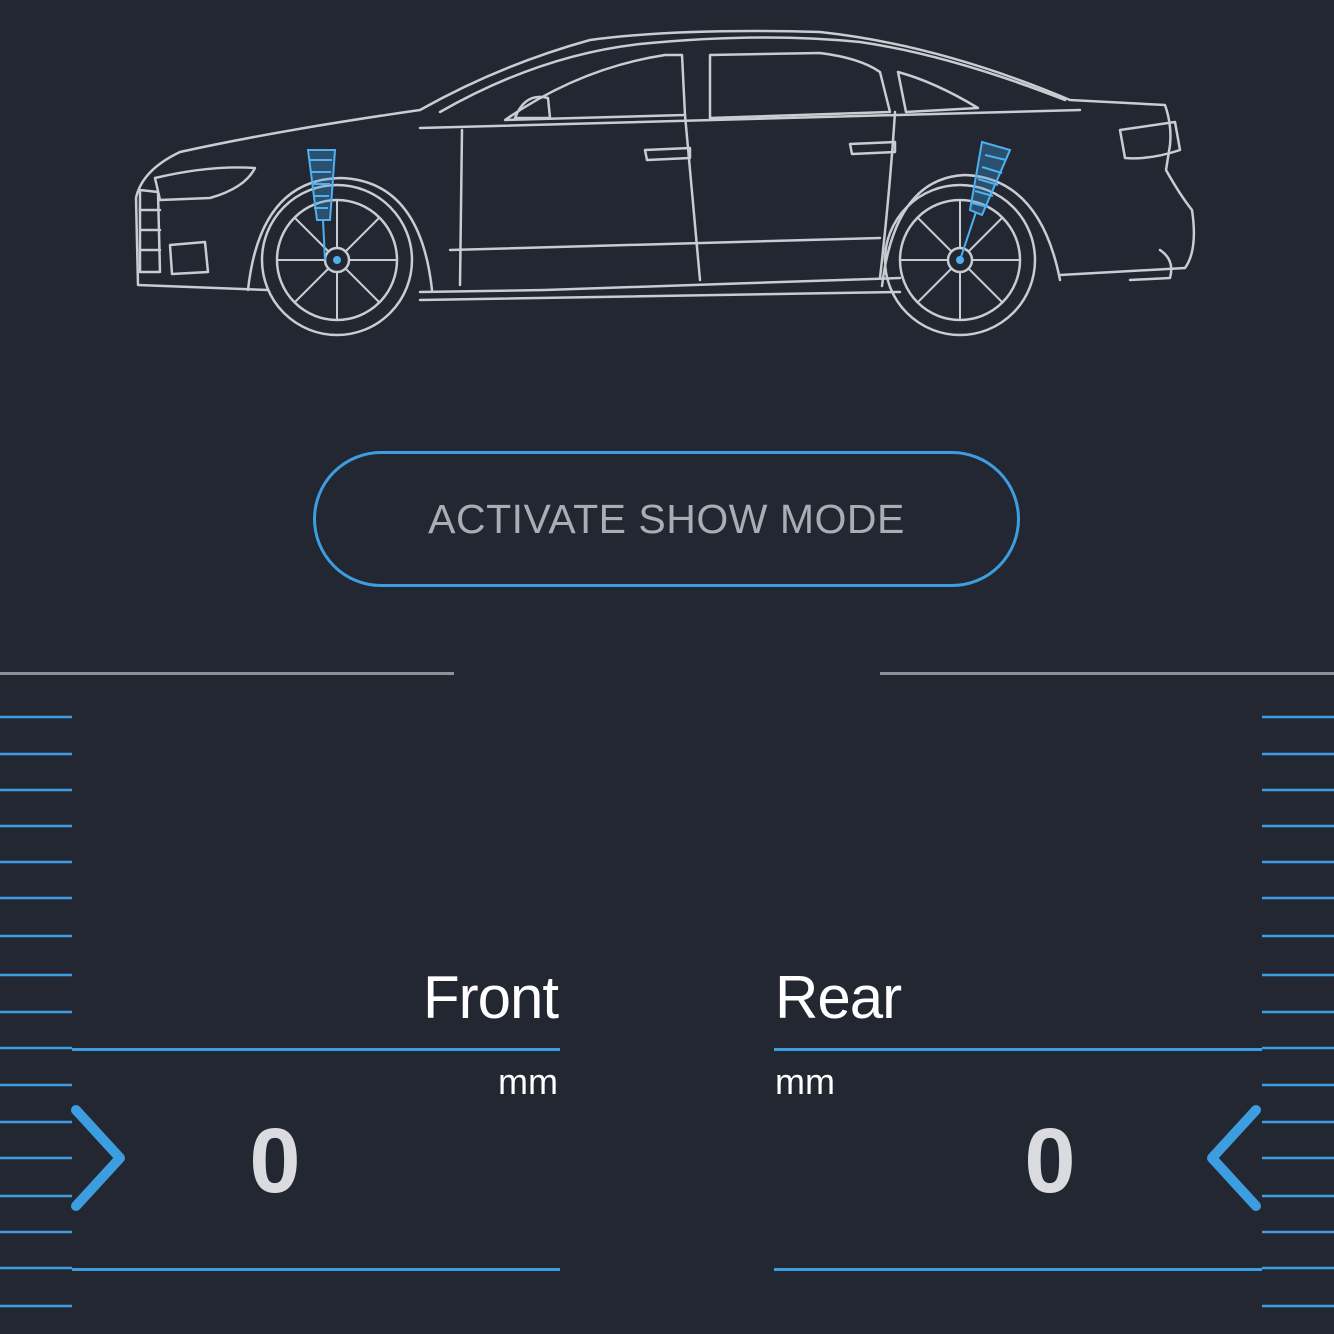 This screenshot has height=1334, width=1334. Describe the element at coordinates (316, 1049) in the screenshot. I see `front-top-rule` at that location.